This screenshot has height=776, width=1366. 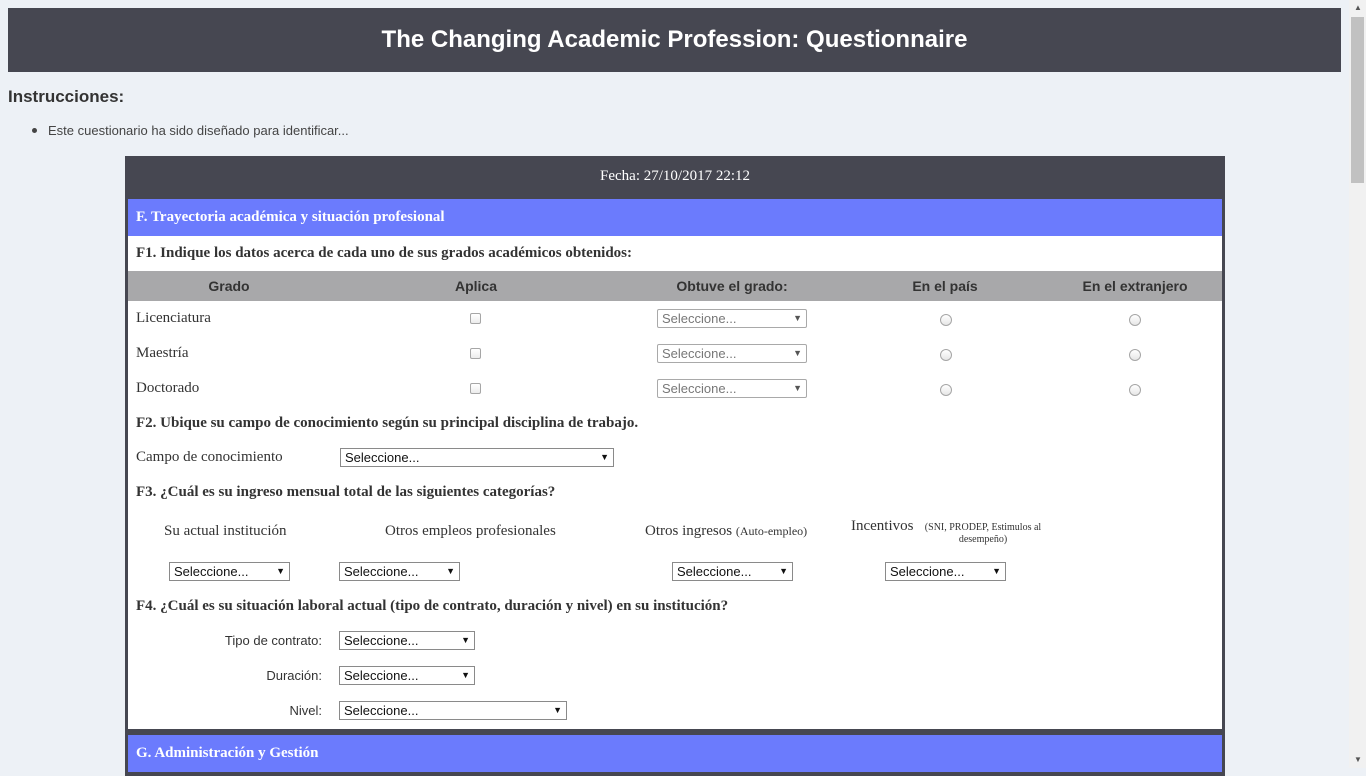 I want to click on section-g-header: G. Administración y Gestión, so click(x=675, y=753).